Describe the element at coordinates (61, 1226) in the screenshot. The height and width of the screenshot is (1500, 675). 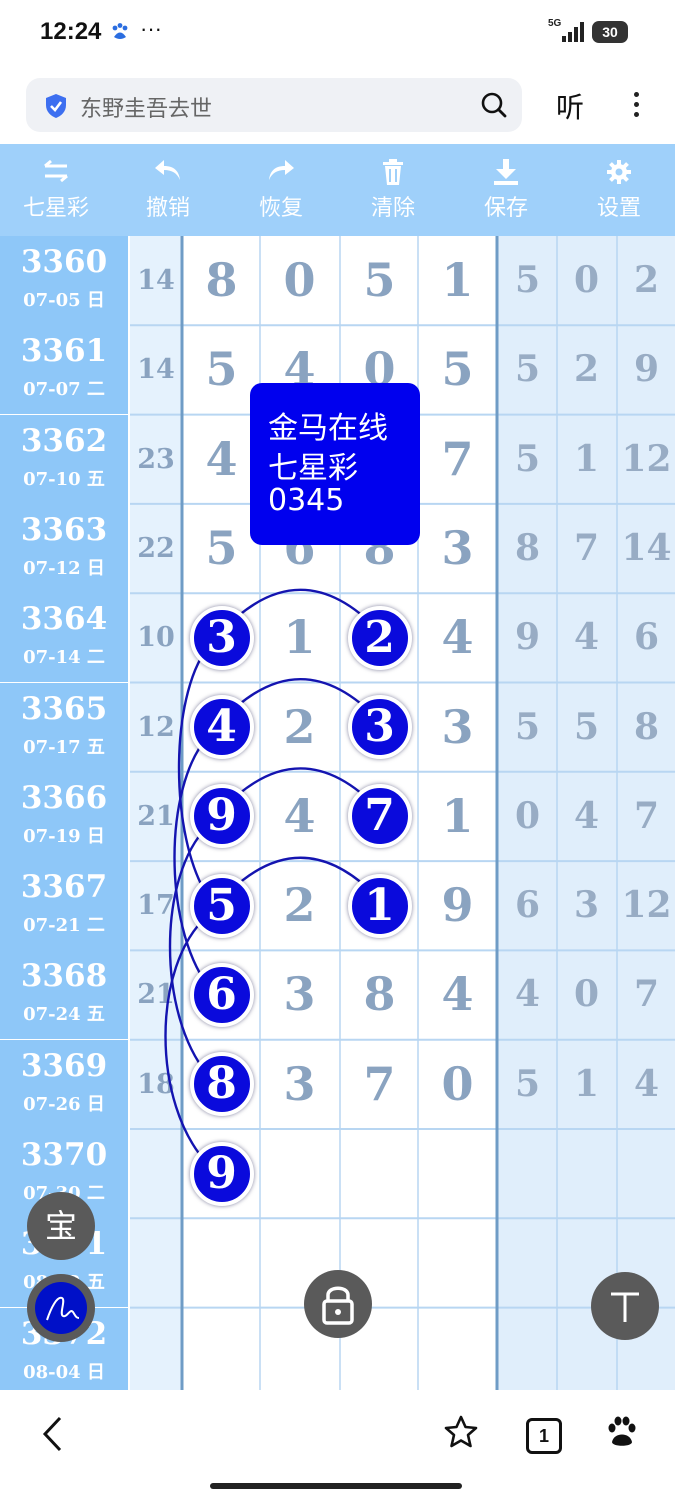
I see `bao-button: 宝` at that location.